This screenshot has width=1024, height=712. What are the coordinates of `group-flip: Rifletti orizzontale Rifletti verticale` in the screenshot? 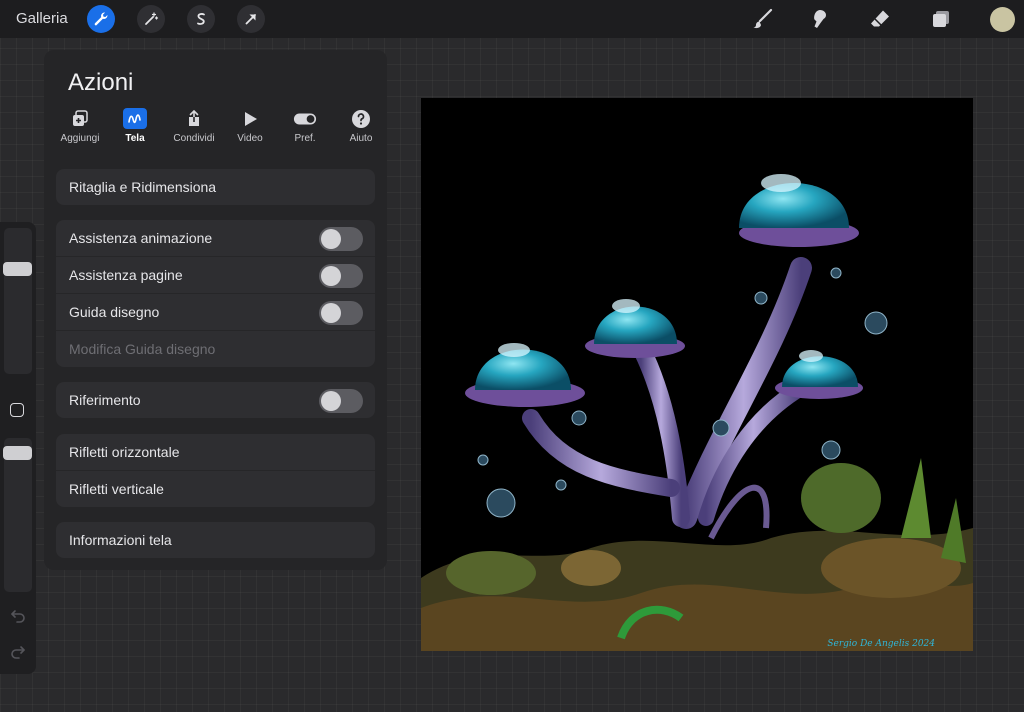 It's located at (215, 470).